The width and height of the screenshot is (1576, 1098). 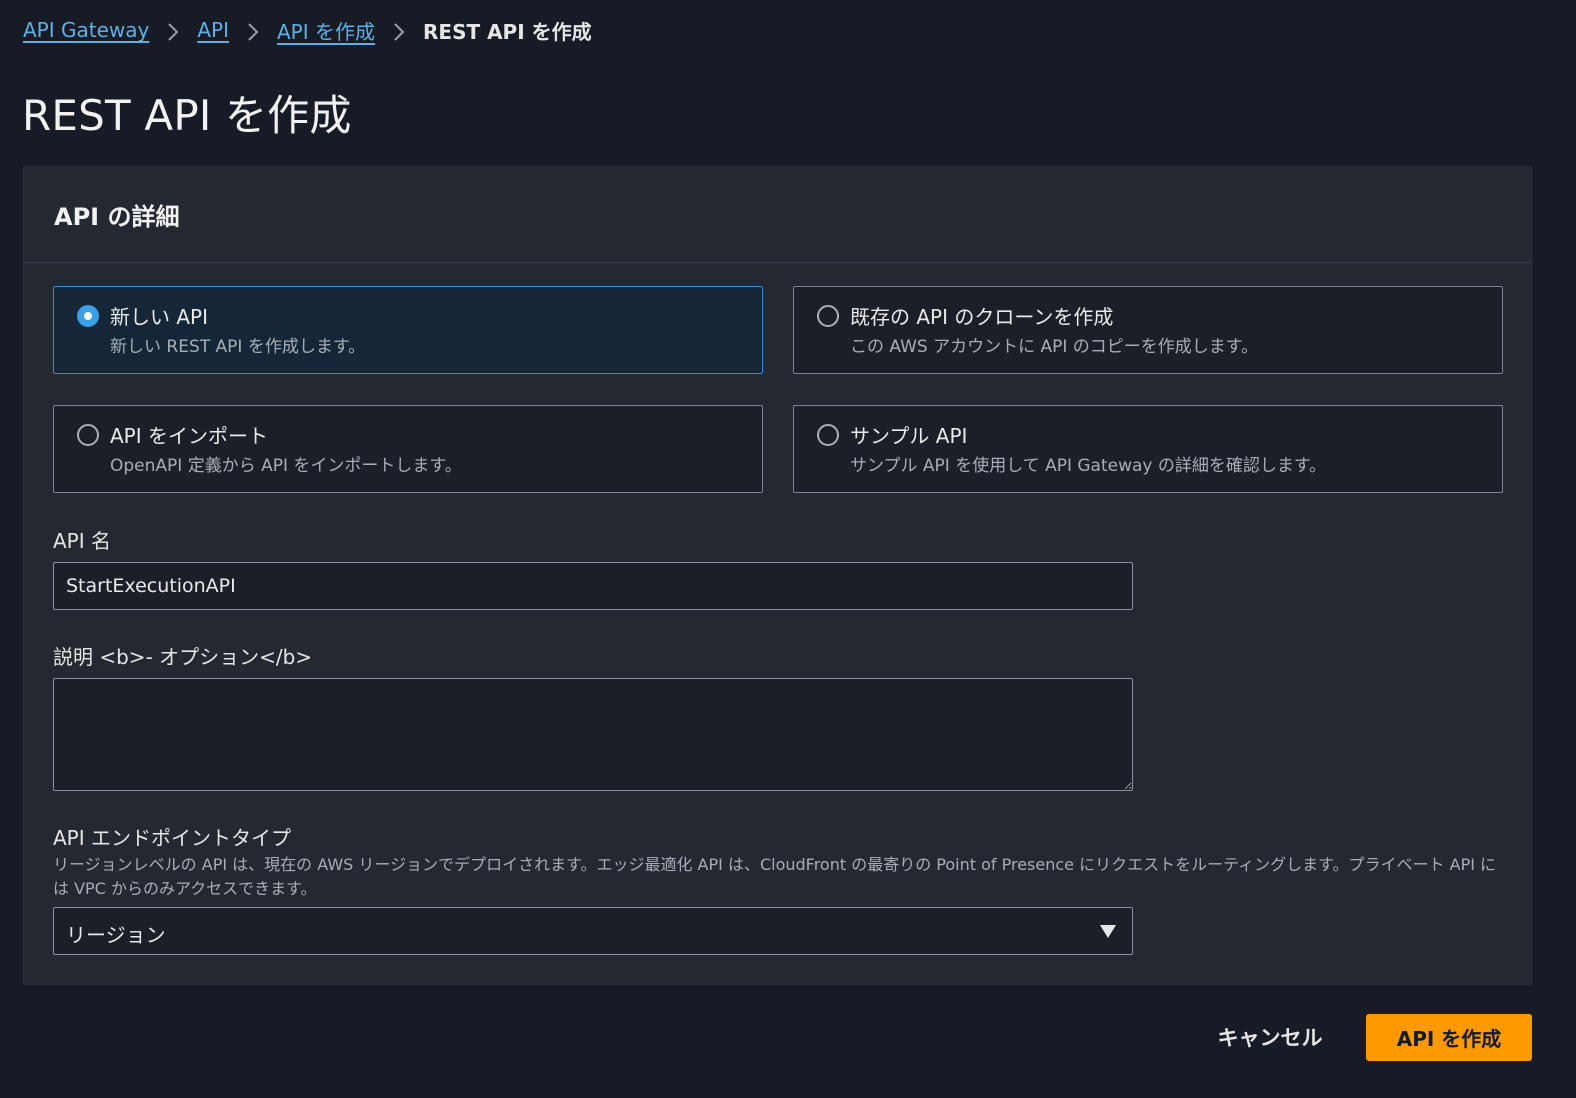 I want to click on panel-heading: API の詳細, so click(x=117, y=217).